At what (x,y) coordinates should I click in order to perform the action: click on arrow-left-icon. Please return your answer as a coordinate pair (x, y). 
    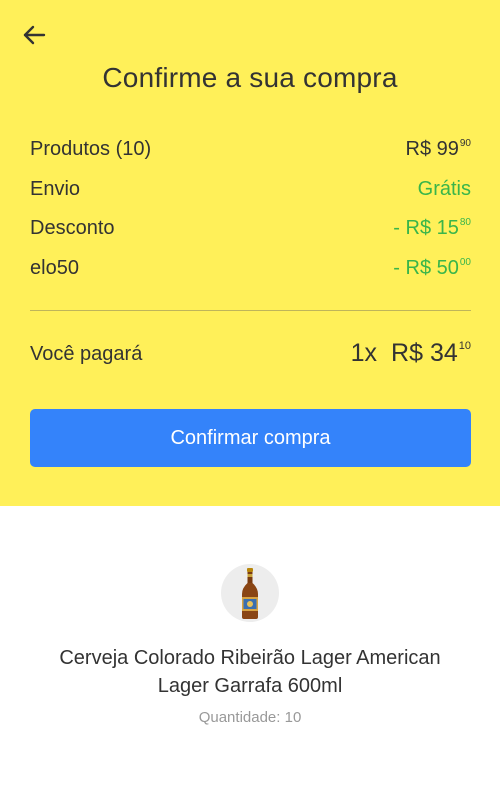
    Looking at the image, I should click on (34, 35).